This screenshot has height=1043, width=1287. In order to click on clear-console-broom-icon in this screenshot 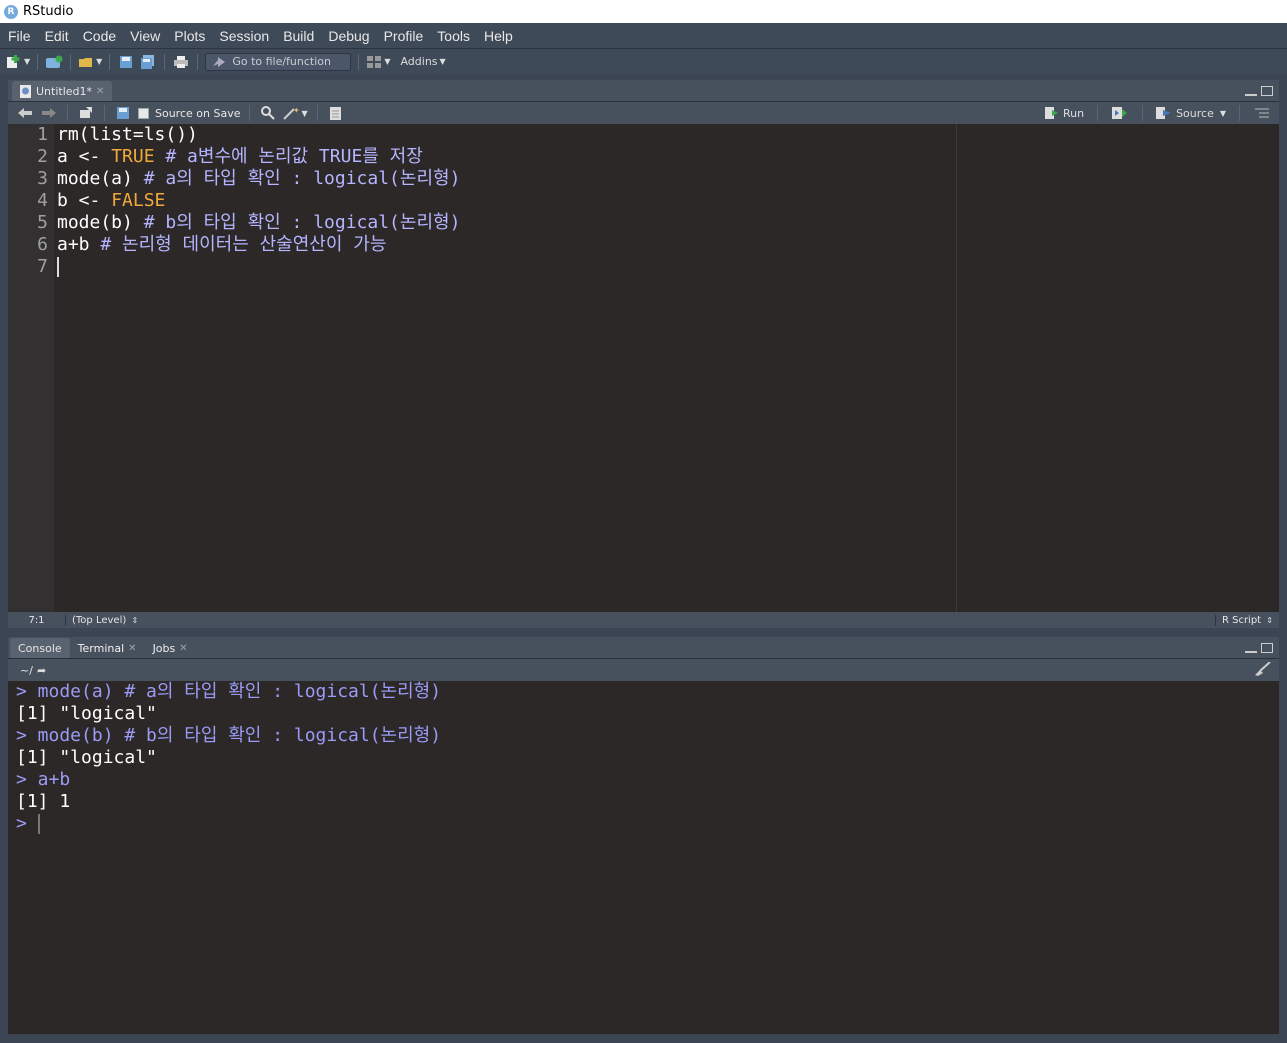, I will do `click(1262, 669)`.